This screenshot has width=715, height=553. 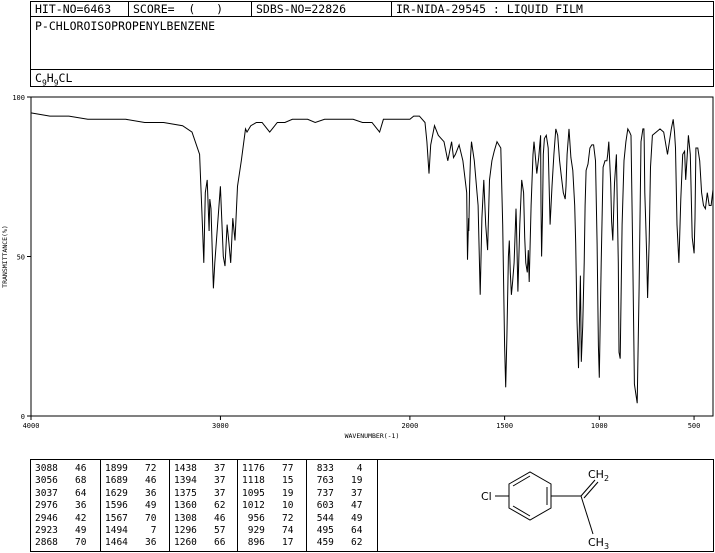 I want to click on peak-row: 1360 62, so click(x=200, y=506).